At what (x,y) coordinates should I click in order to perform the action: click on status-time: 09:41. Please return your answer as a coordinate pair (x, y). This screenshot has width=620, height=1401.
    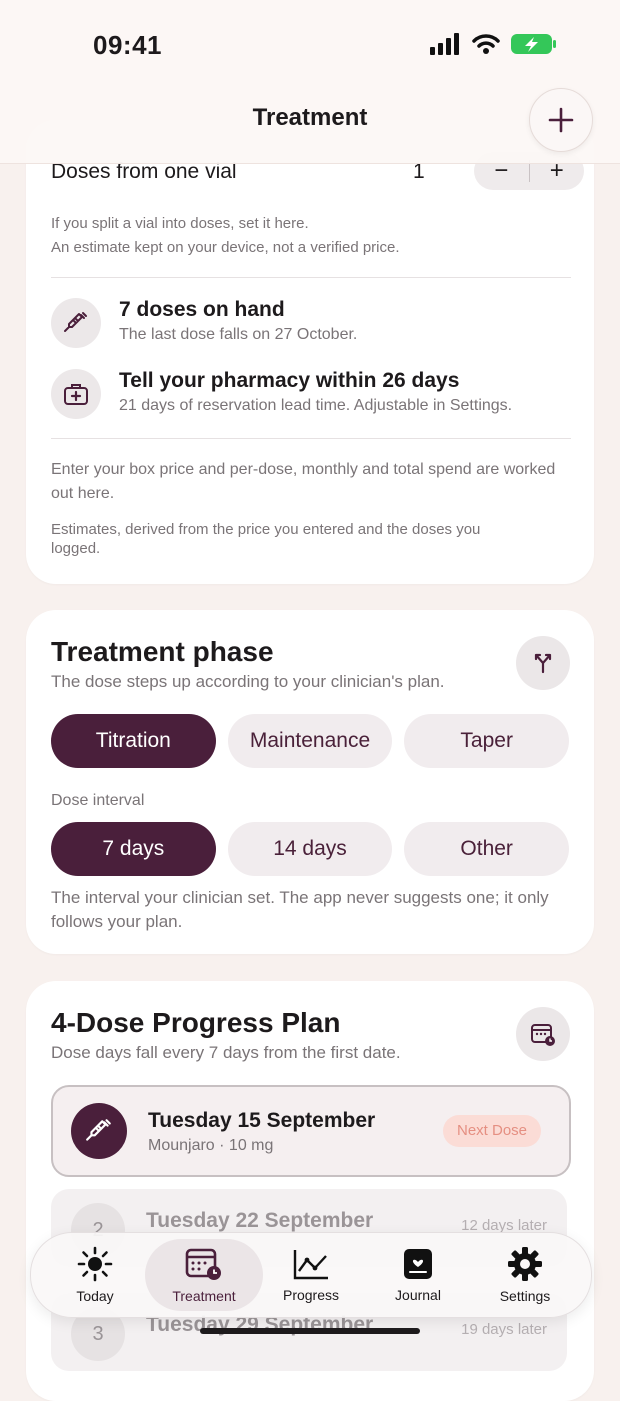
    Looking at the image, I should click on (127, 45).